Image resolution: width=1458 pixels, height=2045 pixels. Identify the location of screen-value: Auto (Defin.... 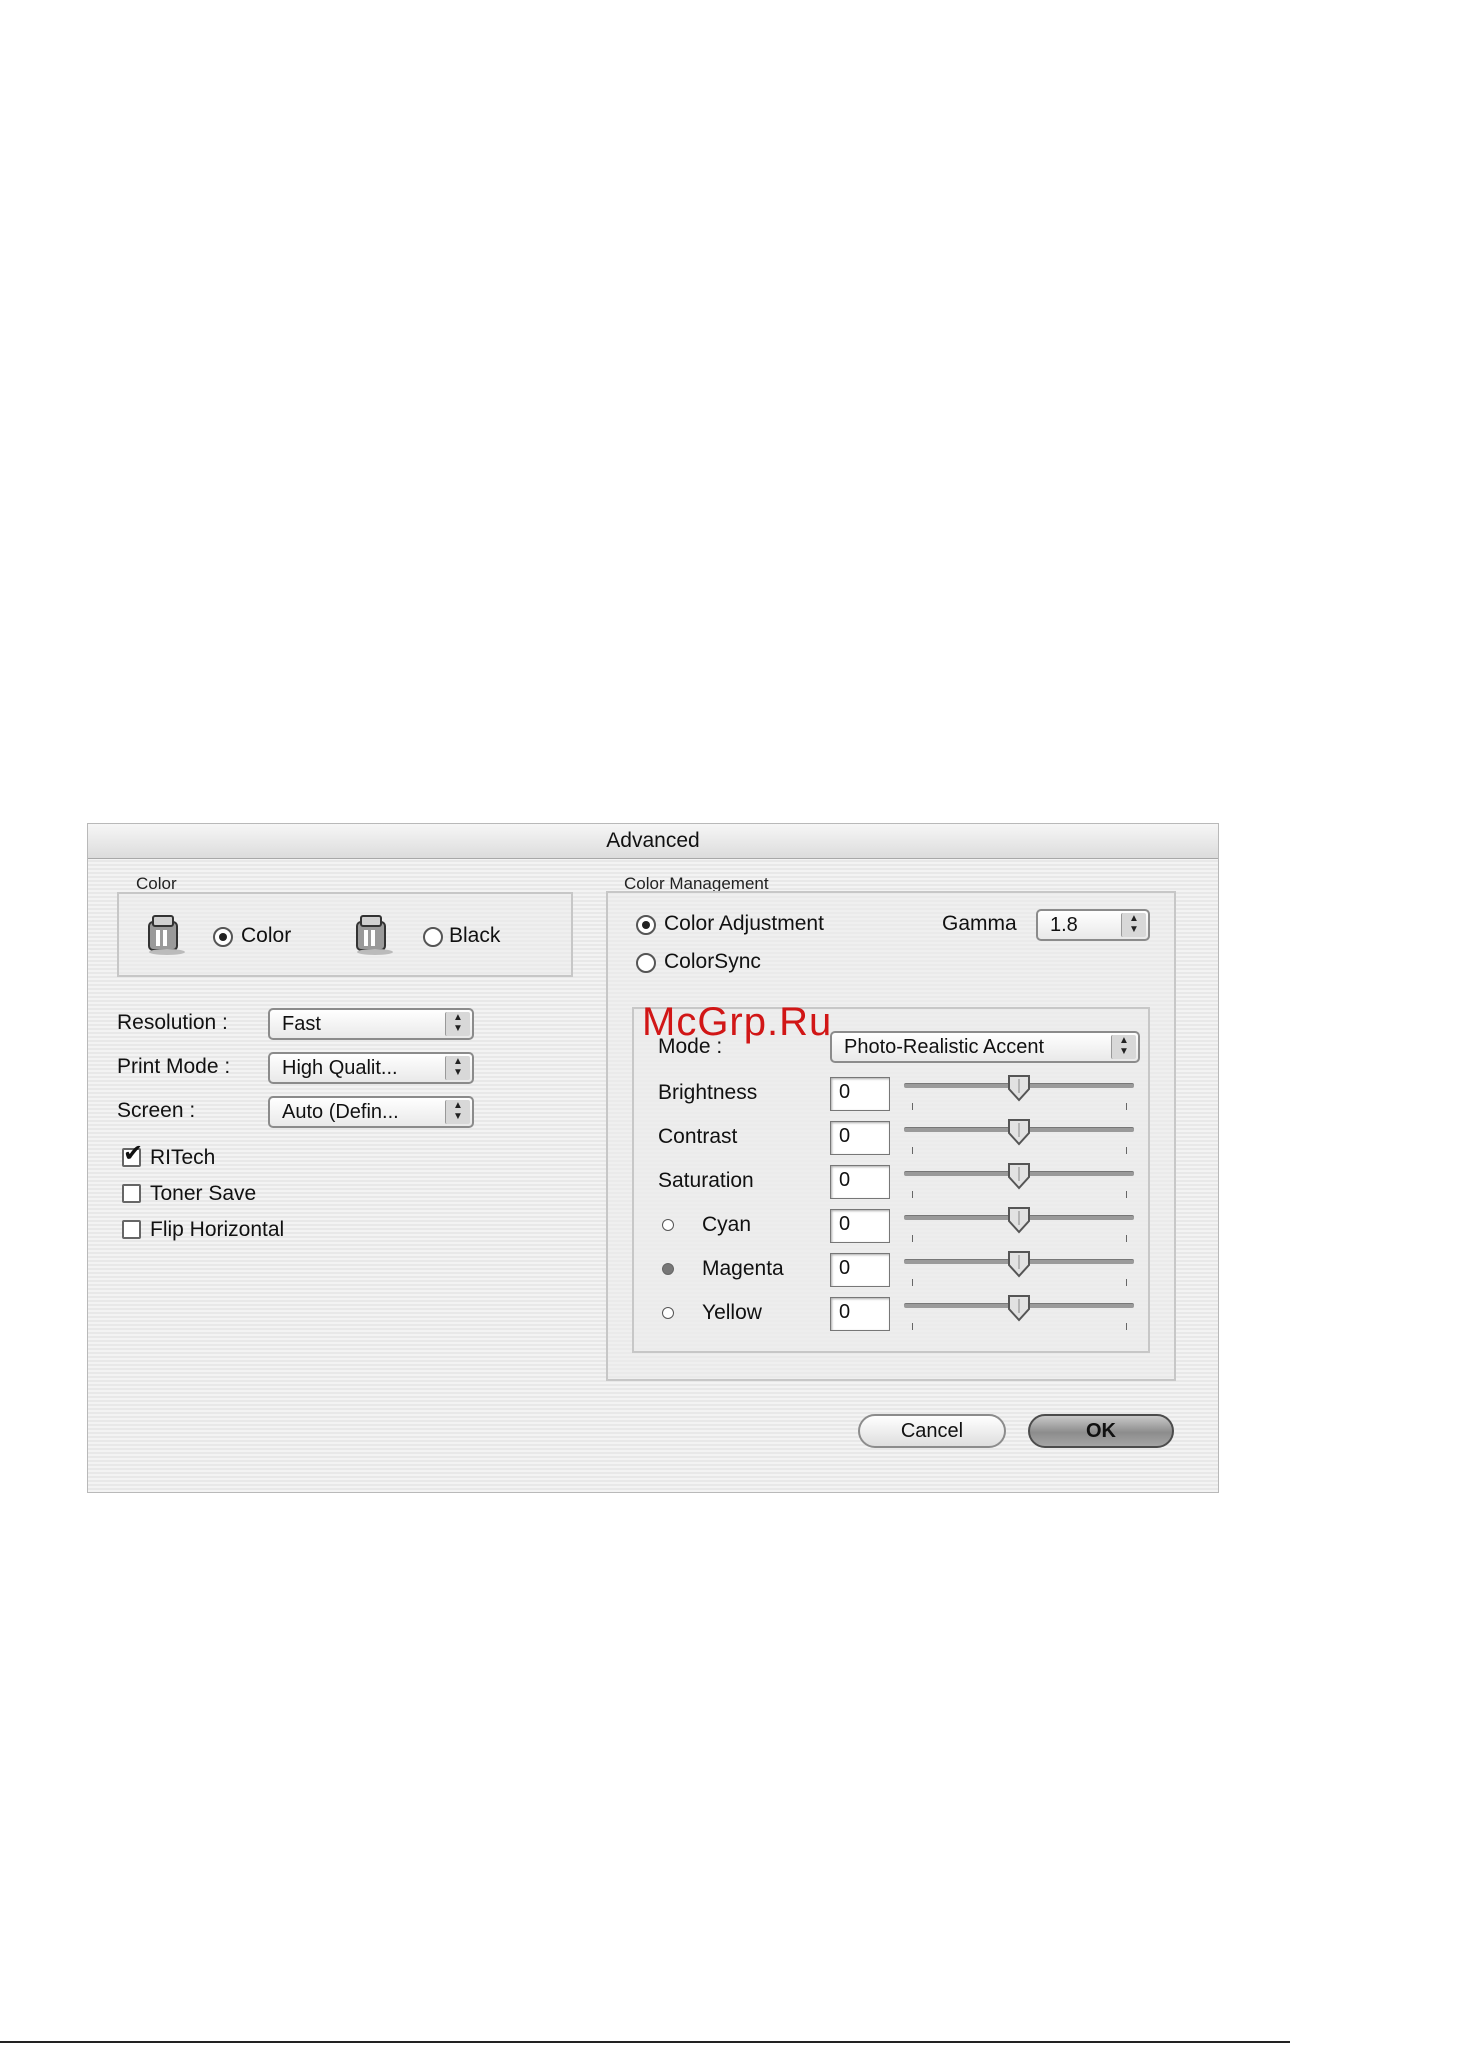
(340, 1112).